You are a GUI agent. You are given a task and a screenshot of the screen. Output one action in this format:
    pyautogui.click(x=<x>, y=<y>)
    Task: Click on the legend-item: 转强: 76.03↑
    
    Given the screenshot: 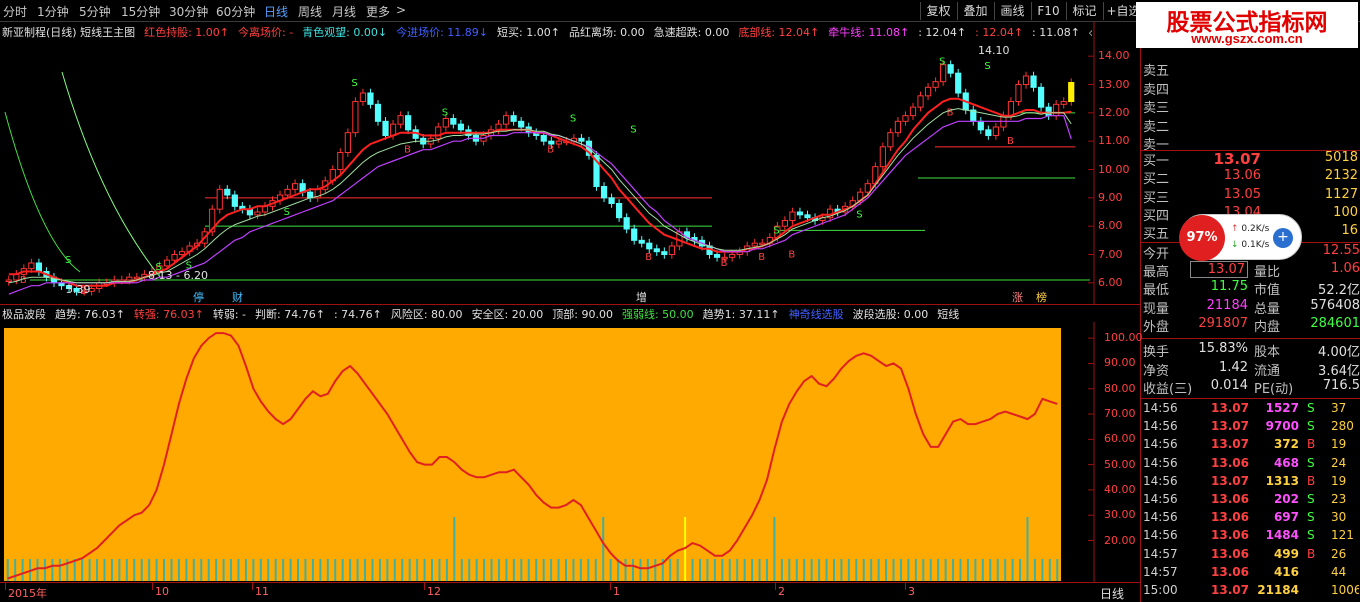 What is the action you would take?
    pyautogui.click(x=168, y=314)
    